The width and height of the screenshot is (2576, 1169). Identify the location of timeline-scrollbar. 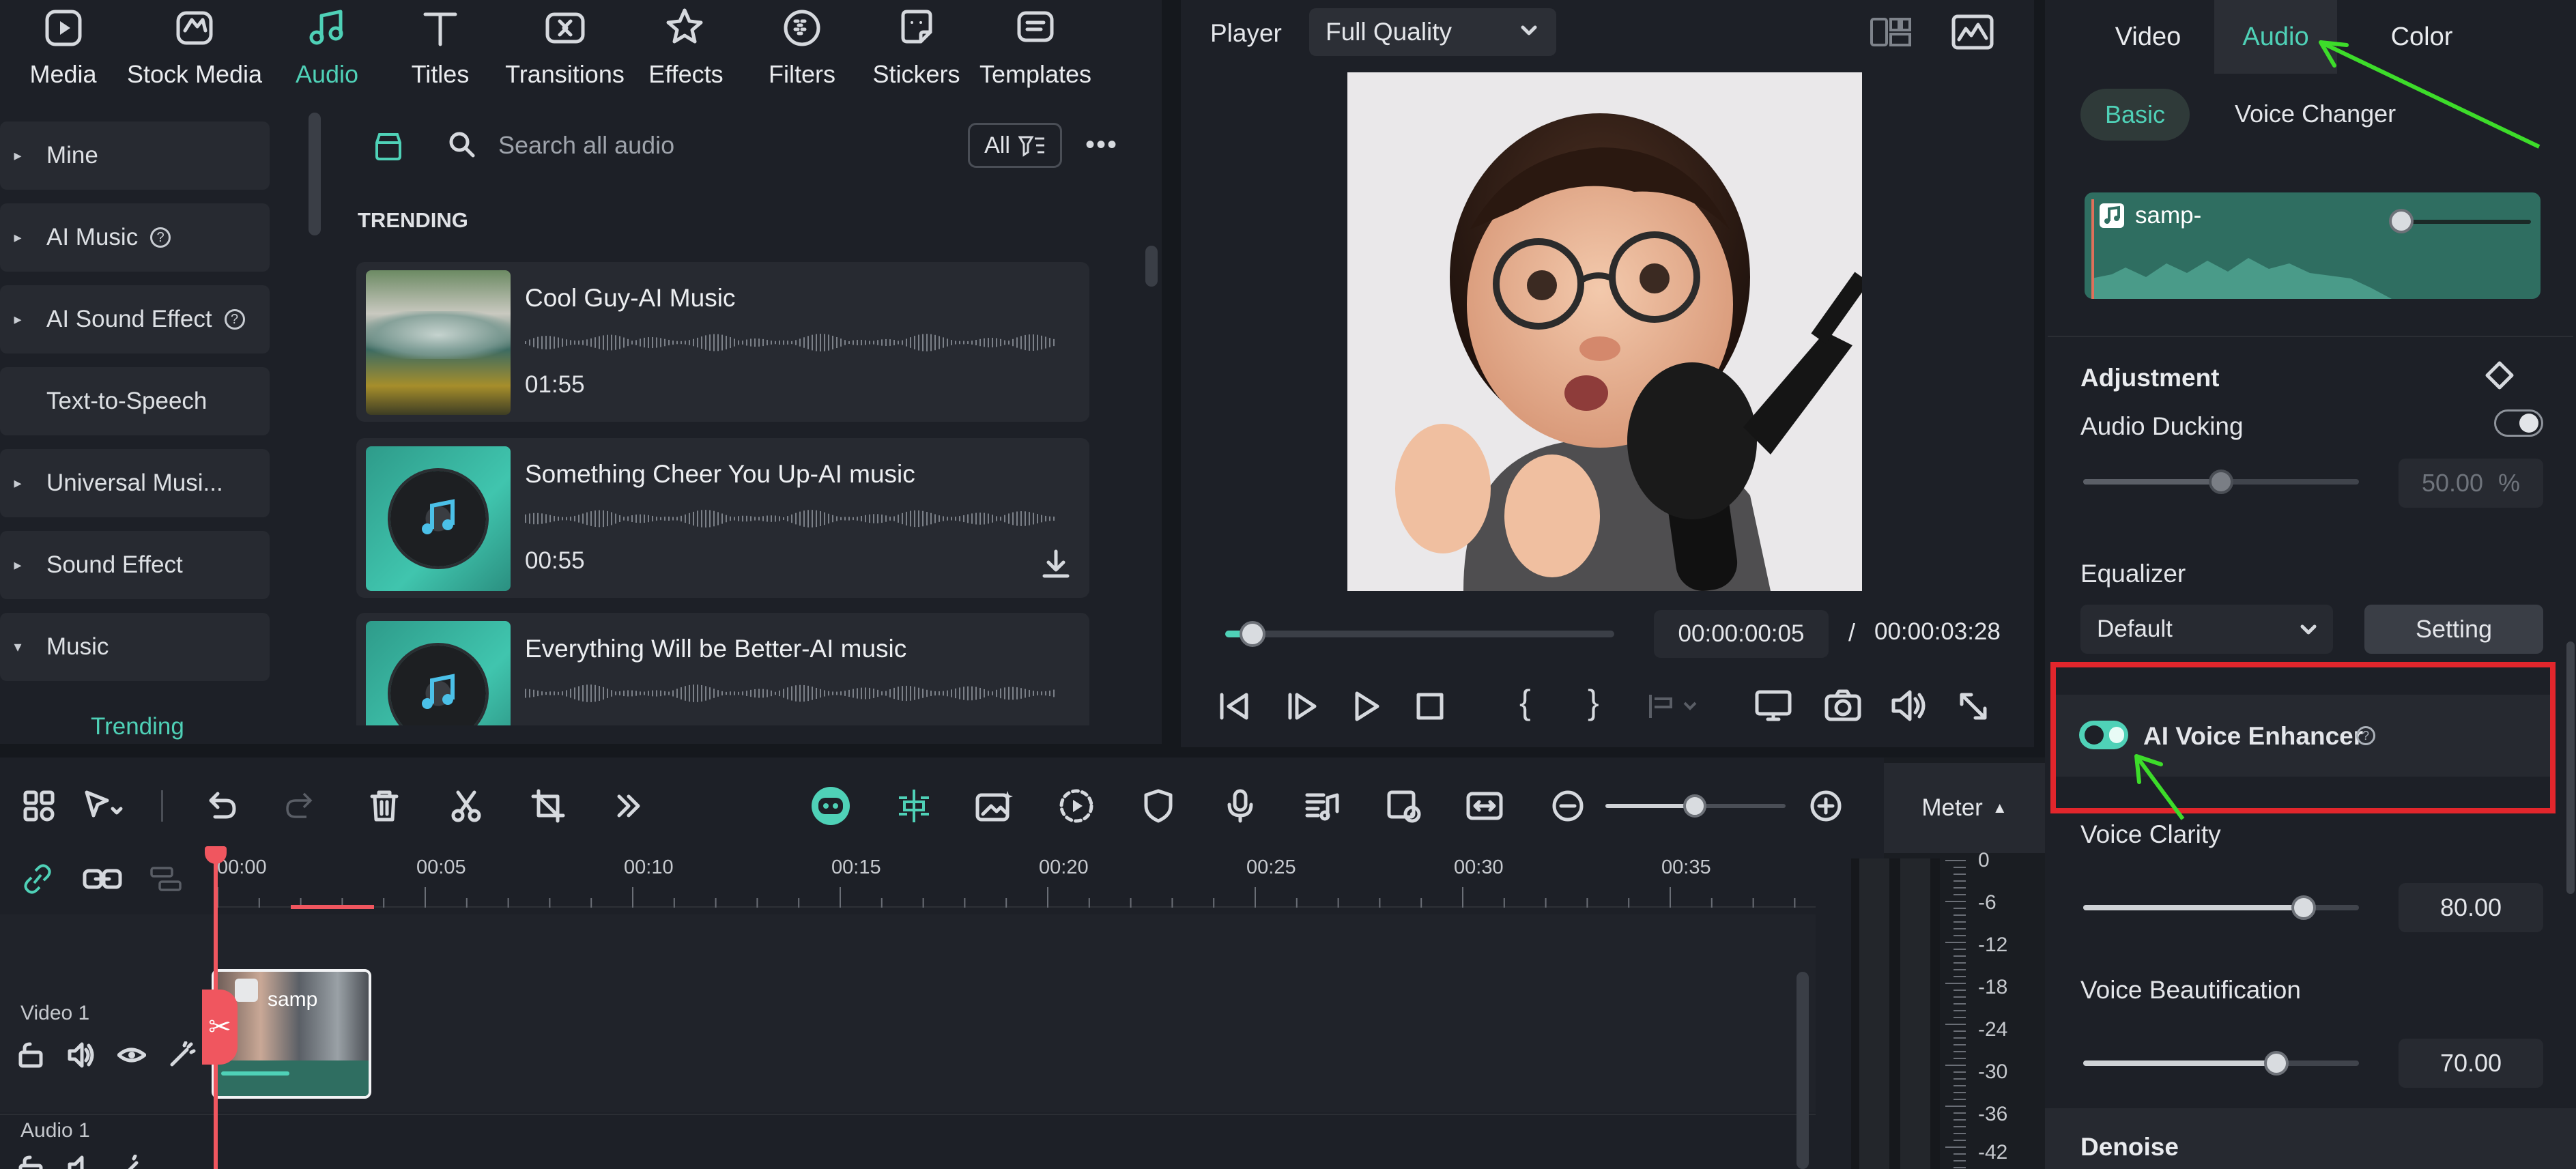
(1803, 1070).